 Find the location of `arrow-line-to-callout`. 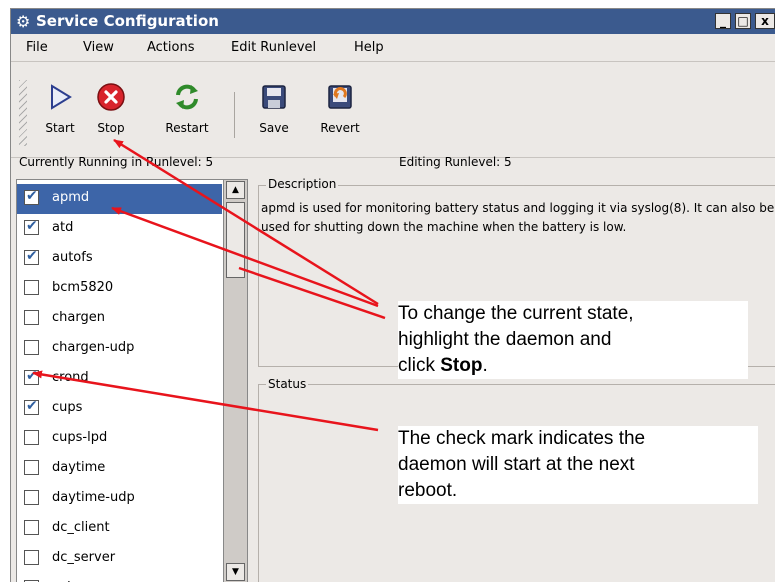

arrow-line-to-callout is located at coordinates (312, 293).